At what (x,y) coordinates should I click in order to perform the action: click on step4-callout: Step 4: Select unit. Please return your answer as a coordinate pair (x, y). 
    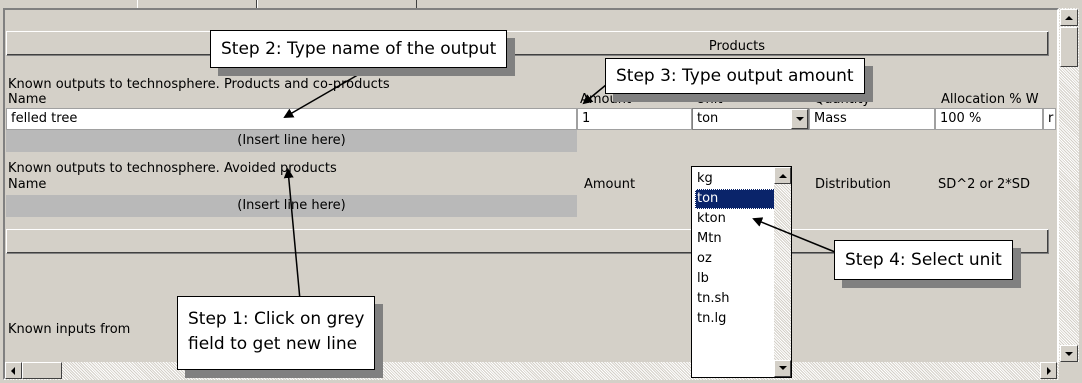
    Looking at the image, I should click on (923, 260).